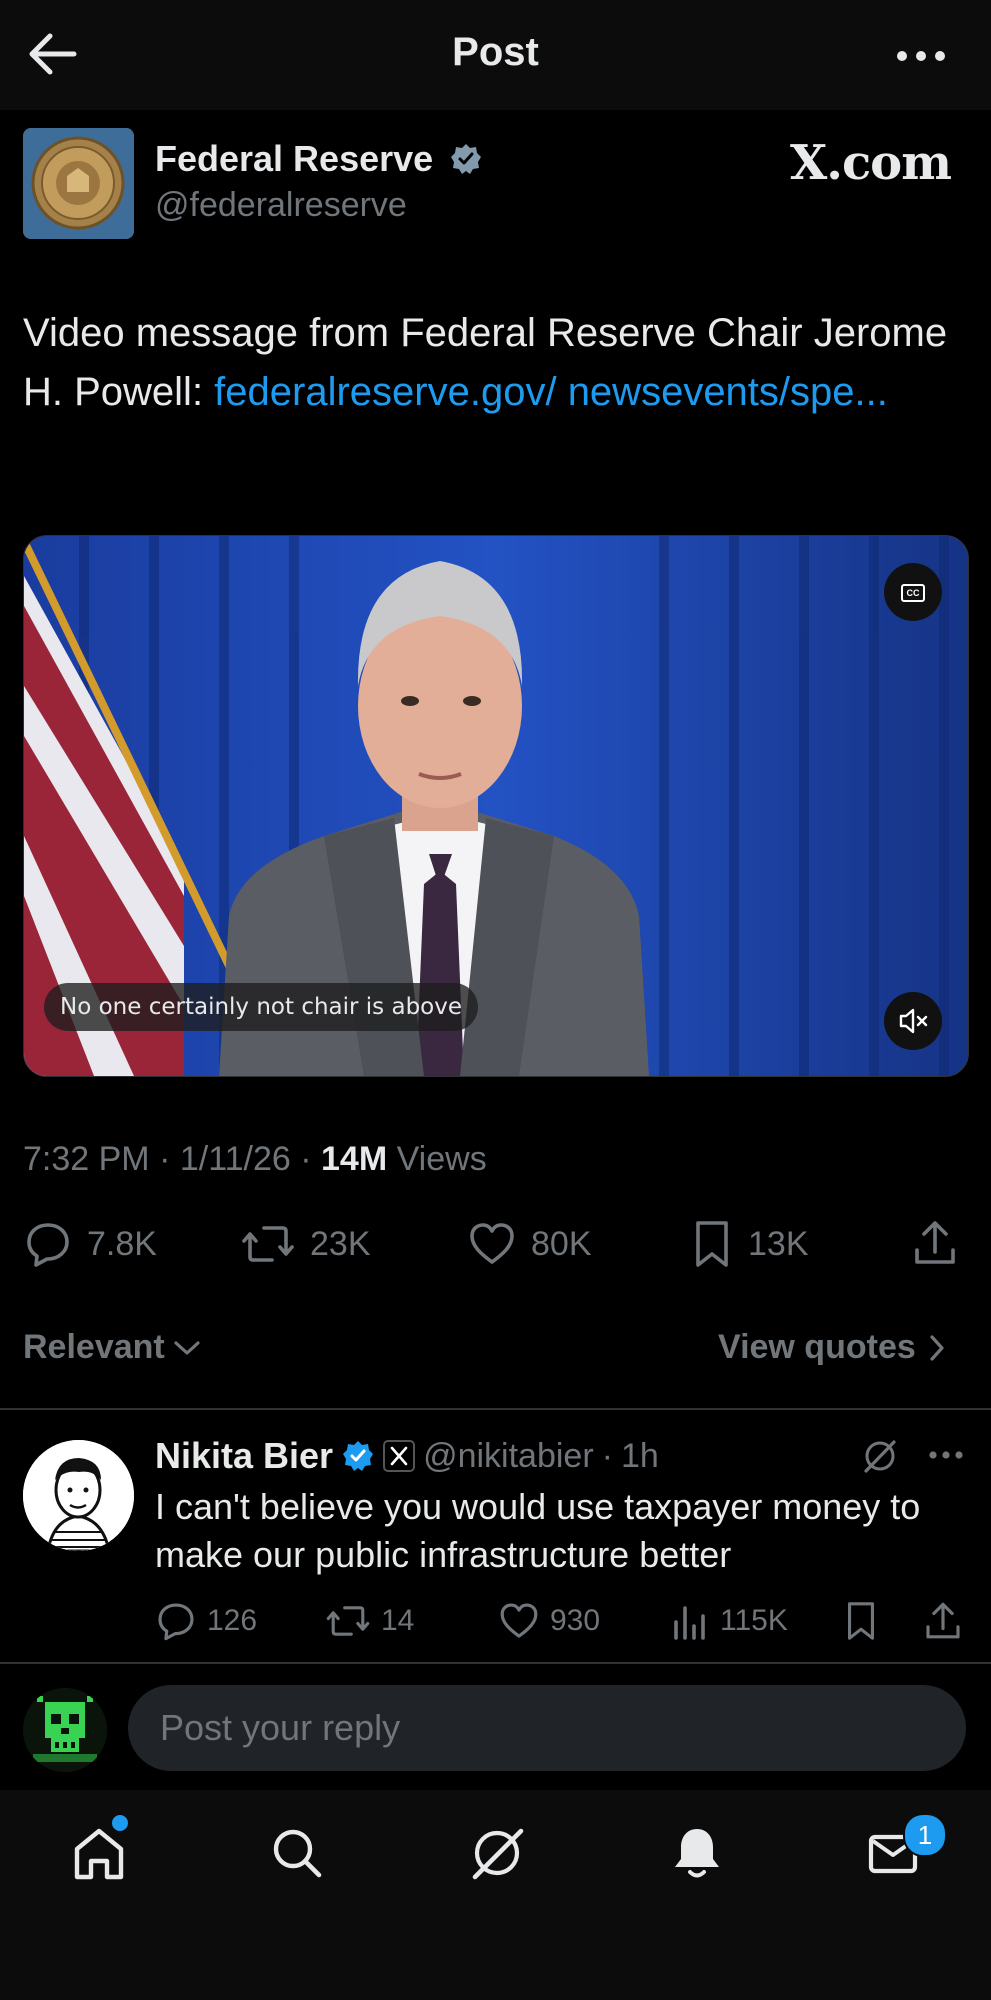  I want to click on reply-share-button, so click(943, 1621).